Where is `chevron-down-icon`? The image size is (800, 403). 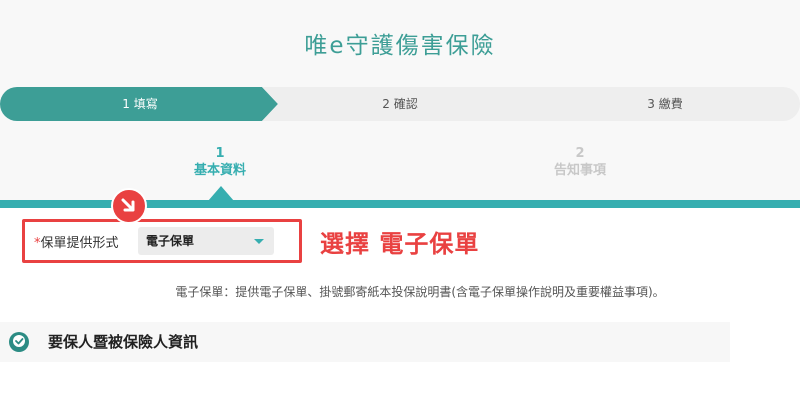 chevron-down-icon is located at coordinates (259, 241).